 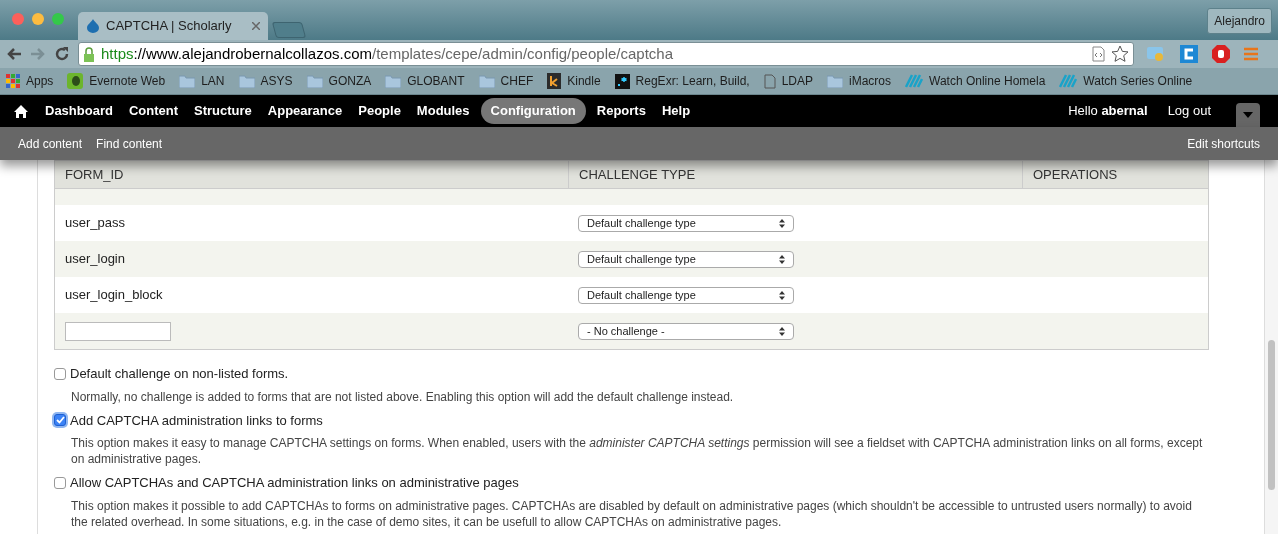 I want to click on menu-item: Help, so click(x=676, y=111).